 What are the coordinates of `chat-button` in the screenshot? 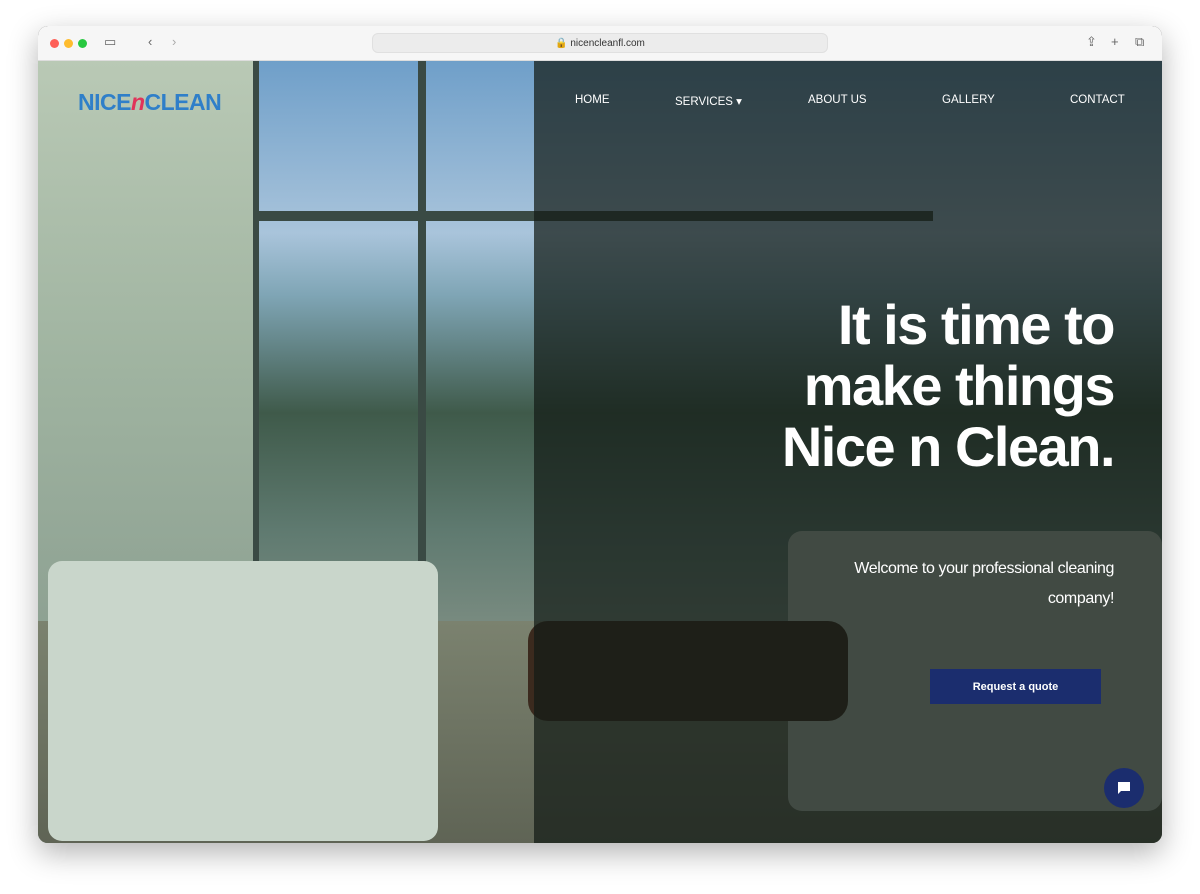 It's located at (1124, 788).